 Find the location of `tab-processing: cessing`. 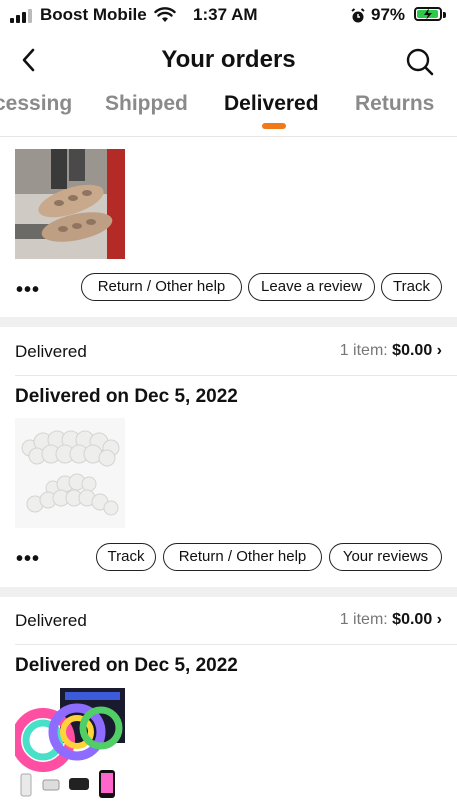

tab-processing: cessing is located at coordinates (36, 104).